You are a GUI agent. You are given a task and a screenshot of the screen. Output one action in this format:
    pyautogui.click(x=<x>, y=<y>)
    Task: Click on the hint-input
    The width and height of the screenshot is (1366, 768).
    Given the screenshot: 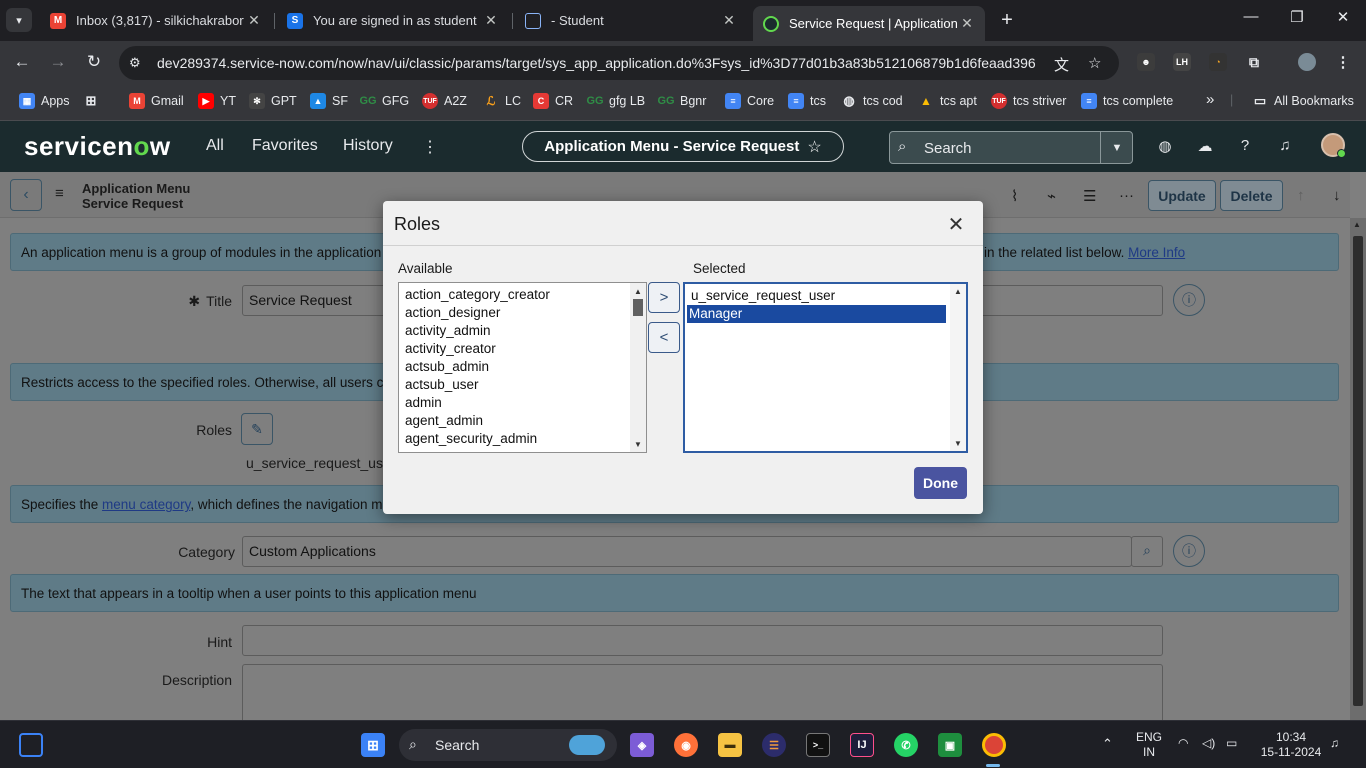 What is the action you would take?
    pyautogui.click(x=702, y=640)
    